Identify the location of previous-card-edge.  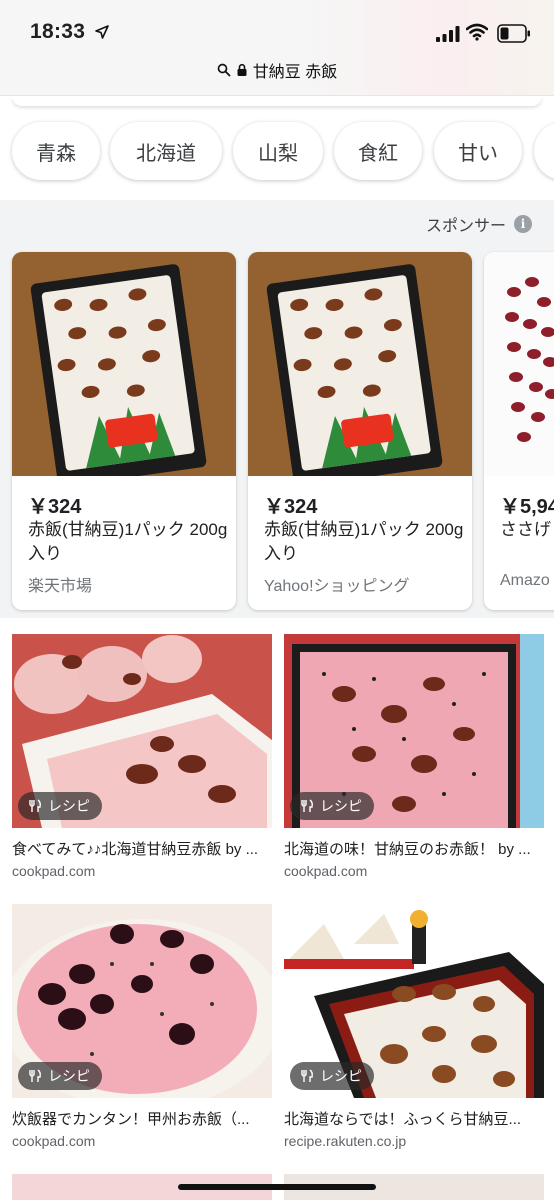
(277, 101).